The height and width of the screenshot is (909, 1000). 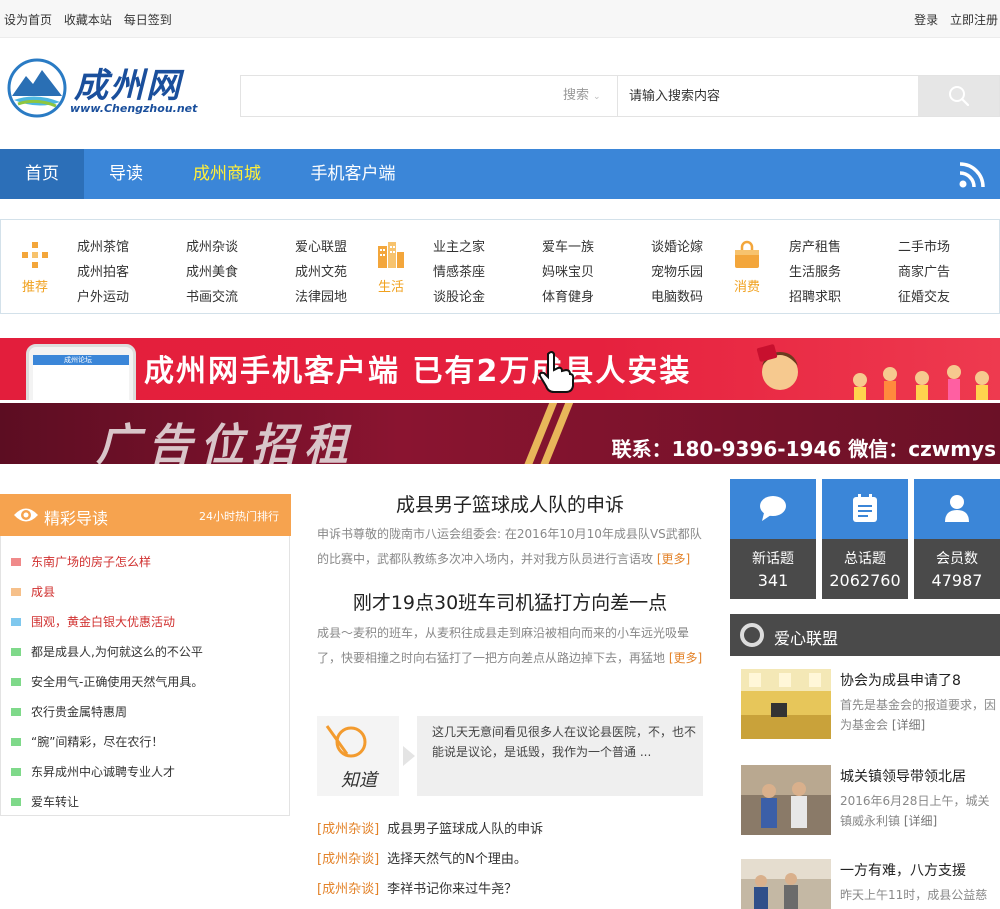 What do you see at coordinates (117, 682) in the screenshot?
I see `hot-list-item-text: 安全用气-正确使用天然气用具。` at bounding box center [117, 682].